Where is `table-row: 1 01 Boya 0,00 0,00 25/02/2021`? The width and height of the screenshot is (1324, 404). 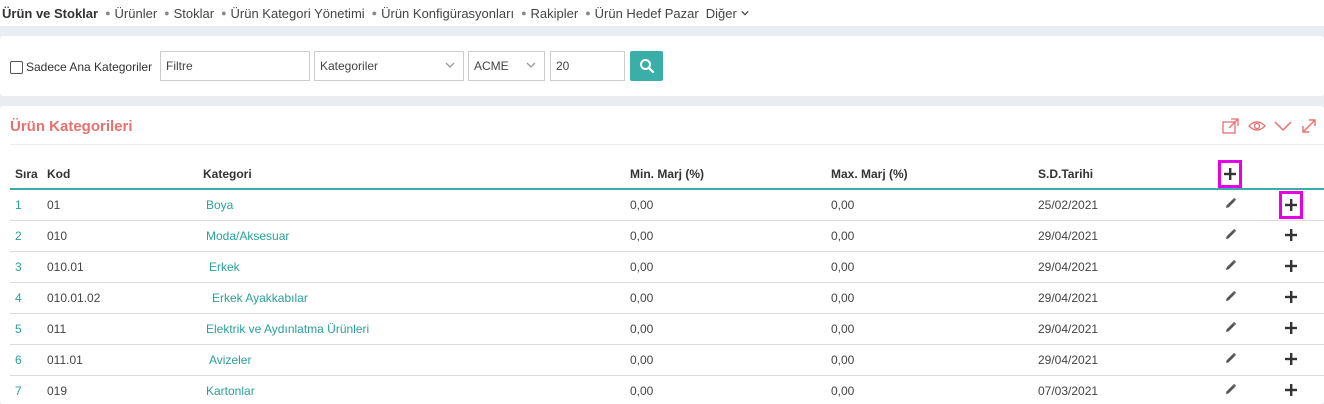
table-row: 1 01 Boya 0,00 0,00 25/02/2021 is located at coordinates (667, 205).